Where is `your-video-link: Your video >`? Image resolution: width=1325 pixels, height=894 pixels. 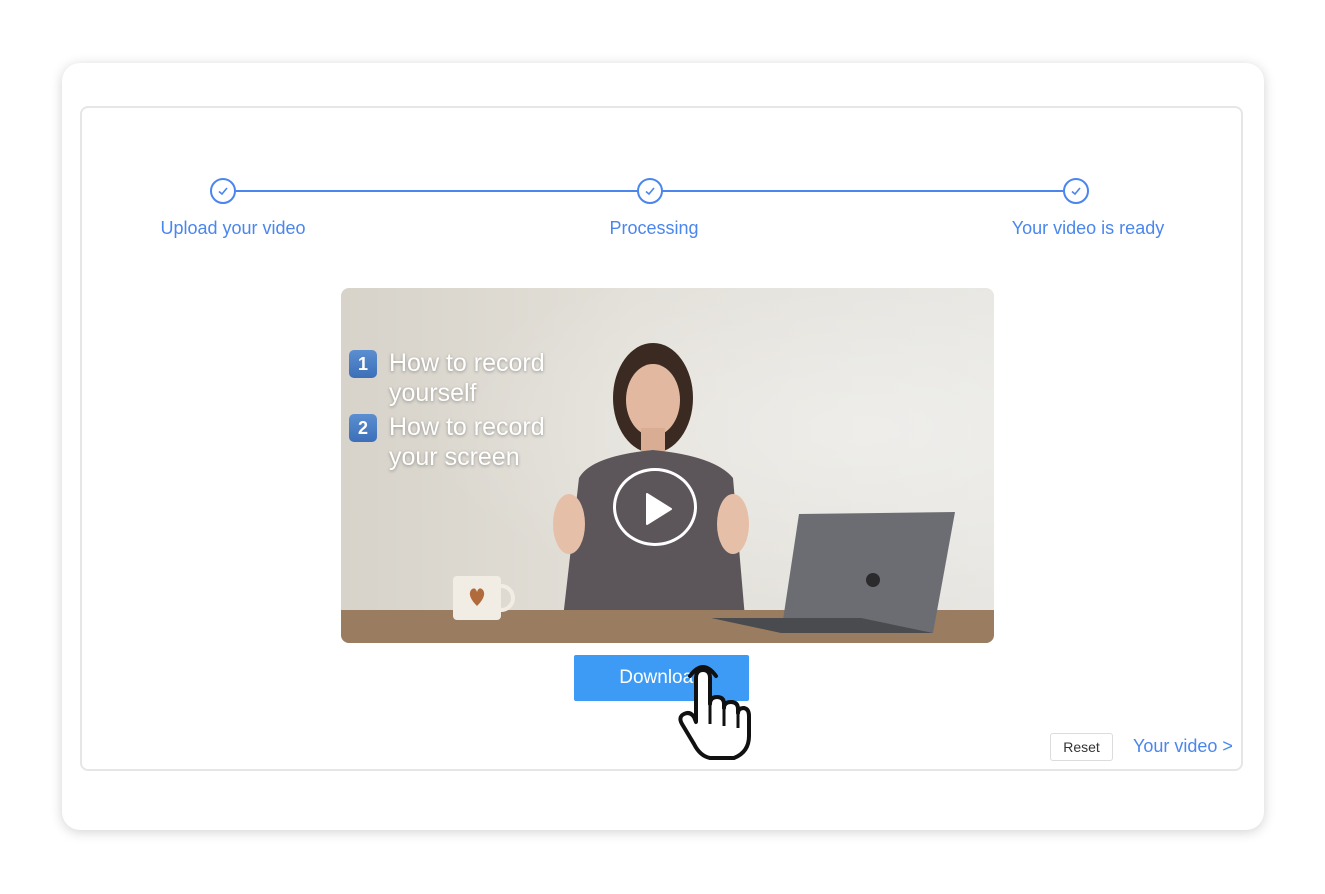
your-video-link: Your video > is located at coordinates (1183, 746).